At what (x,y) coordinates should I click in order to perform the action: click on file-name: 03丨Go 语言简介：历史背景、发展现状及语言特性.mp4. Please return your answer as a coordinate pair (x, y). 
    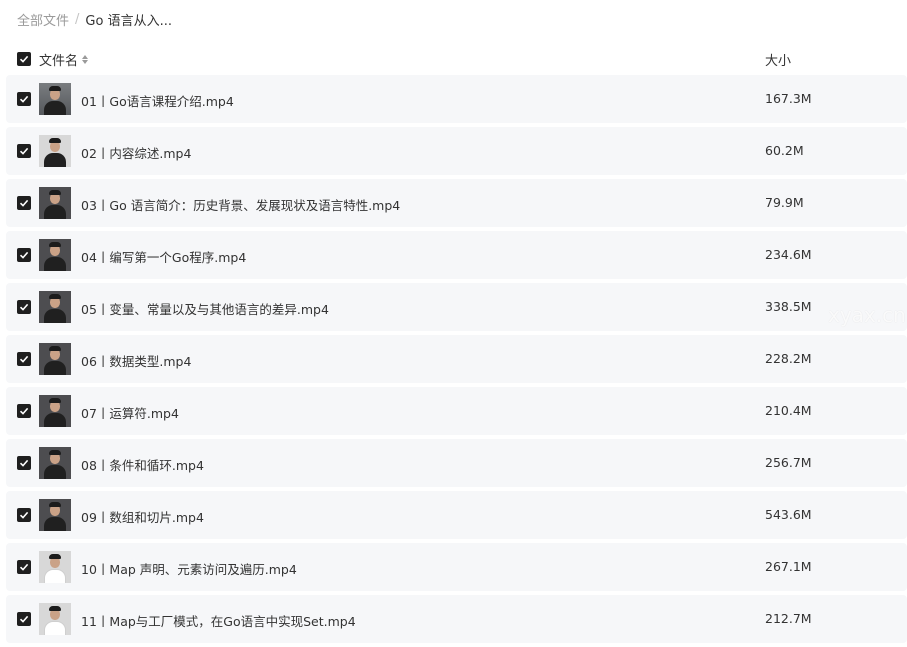
    Looking at the image, I should click on (240, 204).